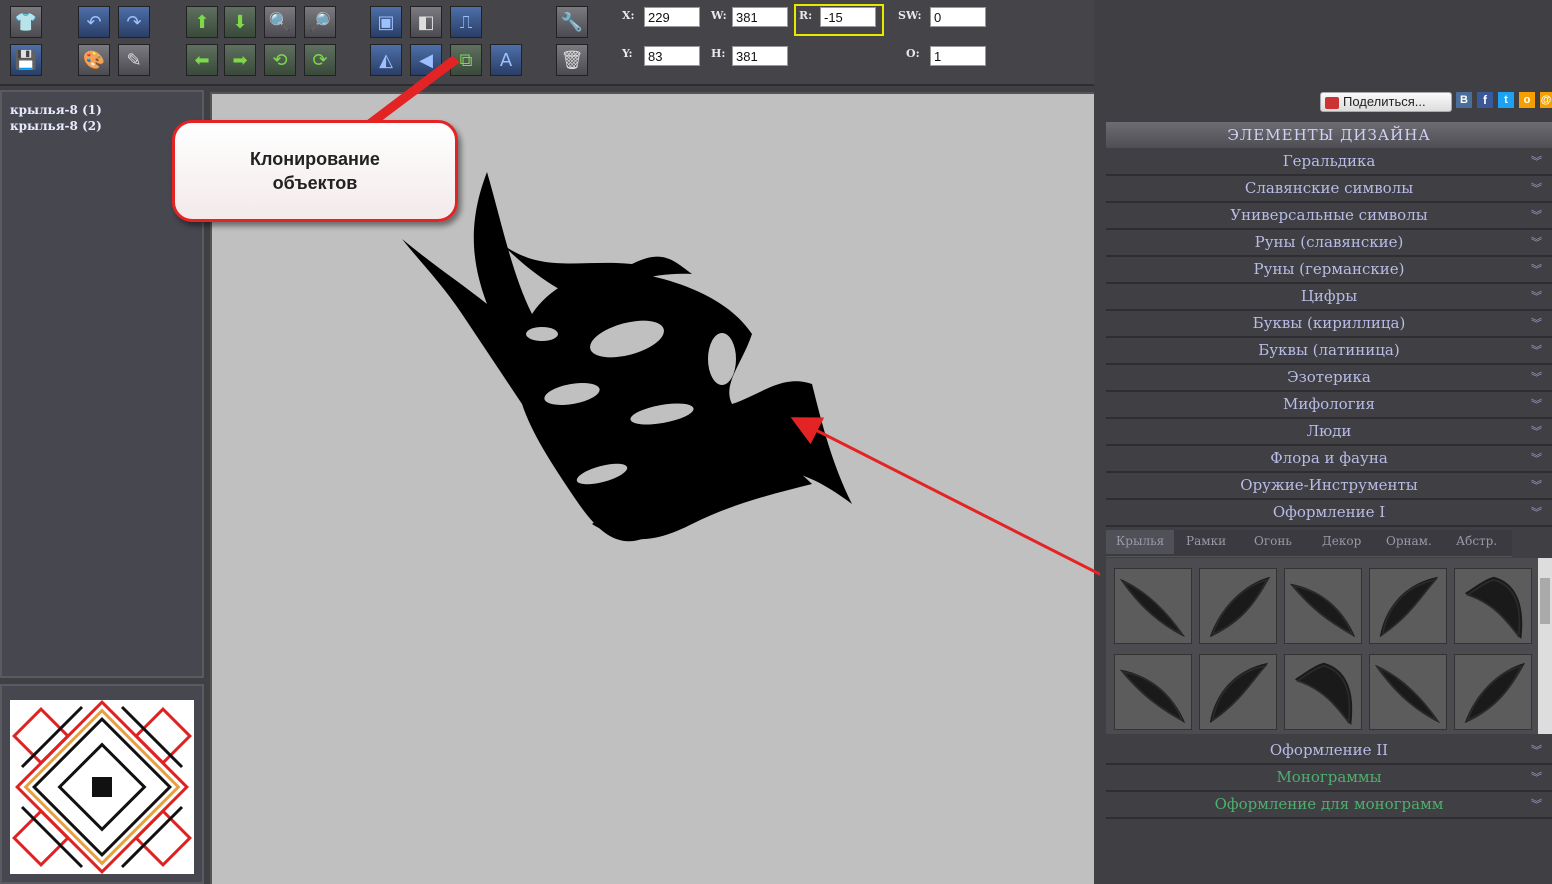  I want to click on accordion-section-label: Славянские символы, so click(1329, 188).